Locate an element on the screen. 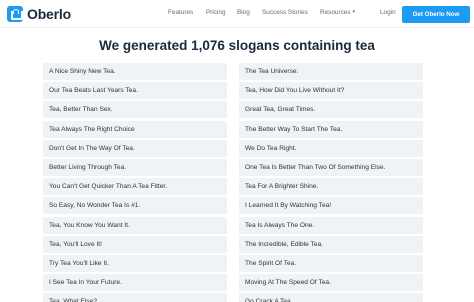 This screenshot has width=474, height=302. brand-name: Oberlo is located at coordinates (49, 14).